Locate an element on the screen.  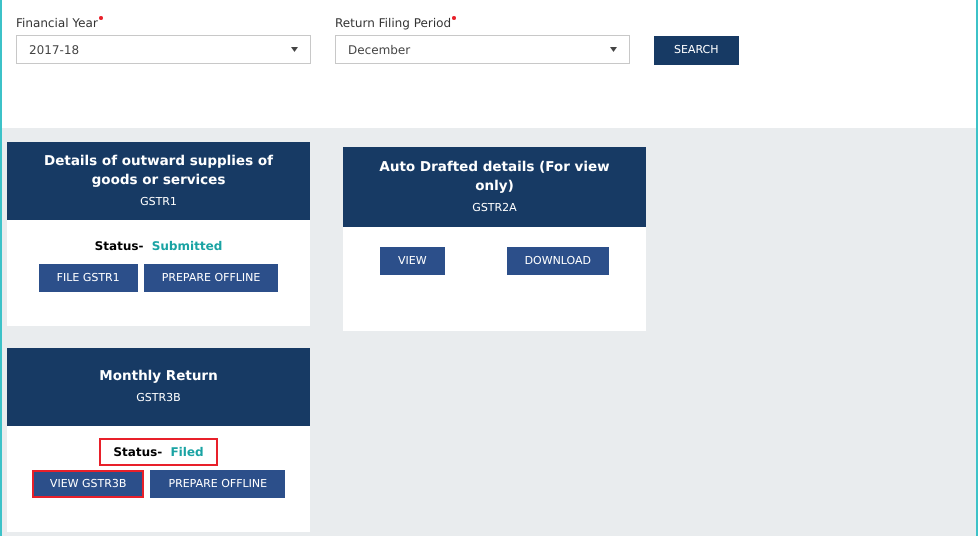
card-code: GSTR2A is located at coordinates (494, 208).